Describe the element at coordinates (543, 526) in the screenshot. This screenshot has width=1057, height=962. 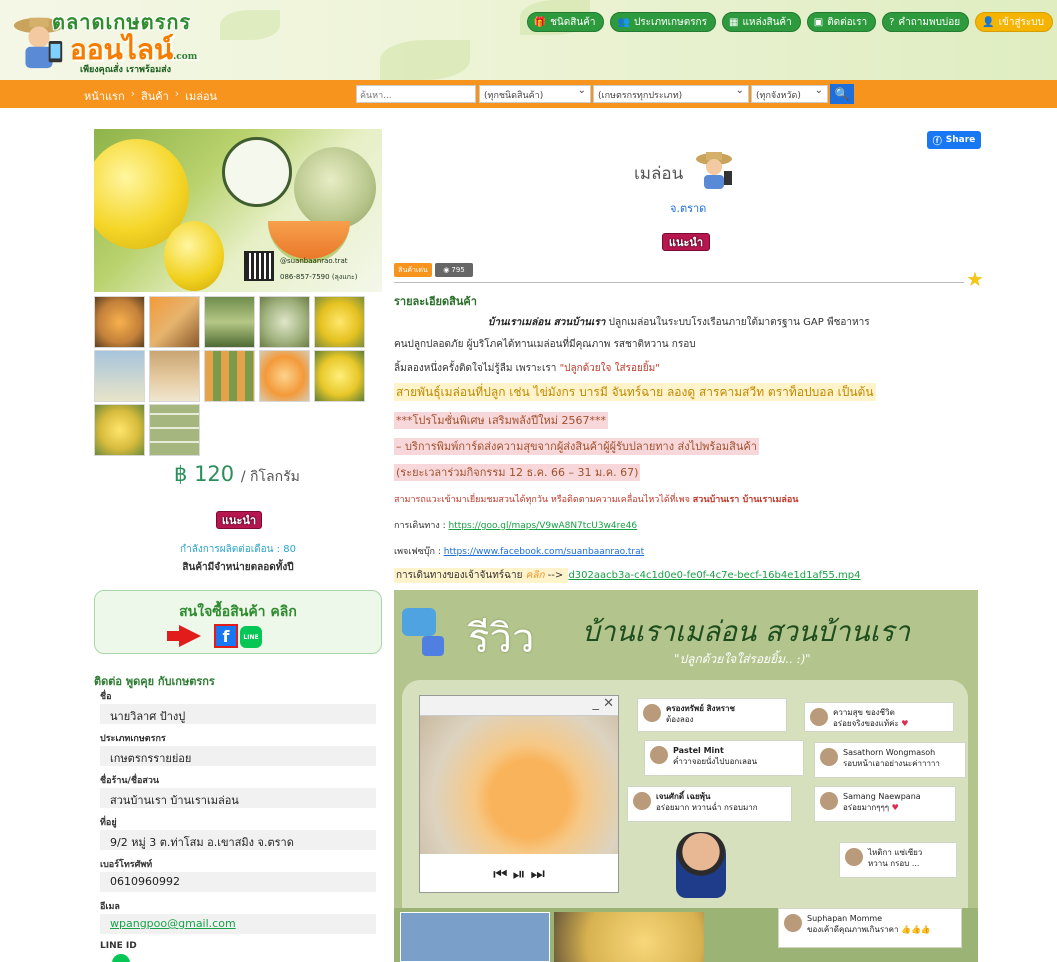
I see `map-link: https://goo.gl/maps/V9wA8N7tcU3w4re46` at that location.